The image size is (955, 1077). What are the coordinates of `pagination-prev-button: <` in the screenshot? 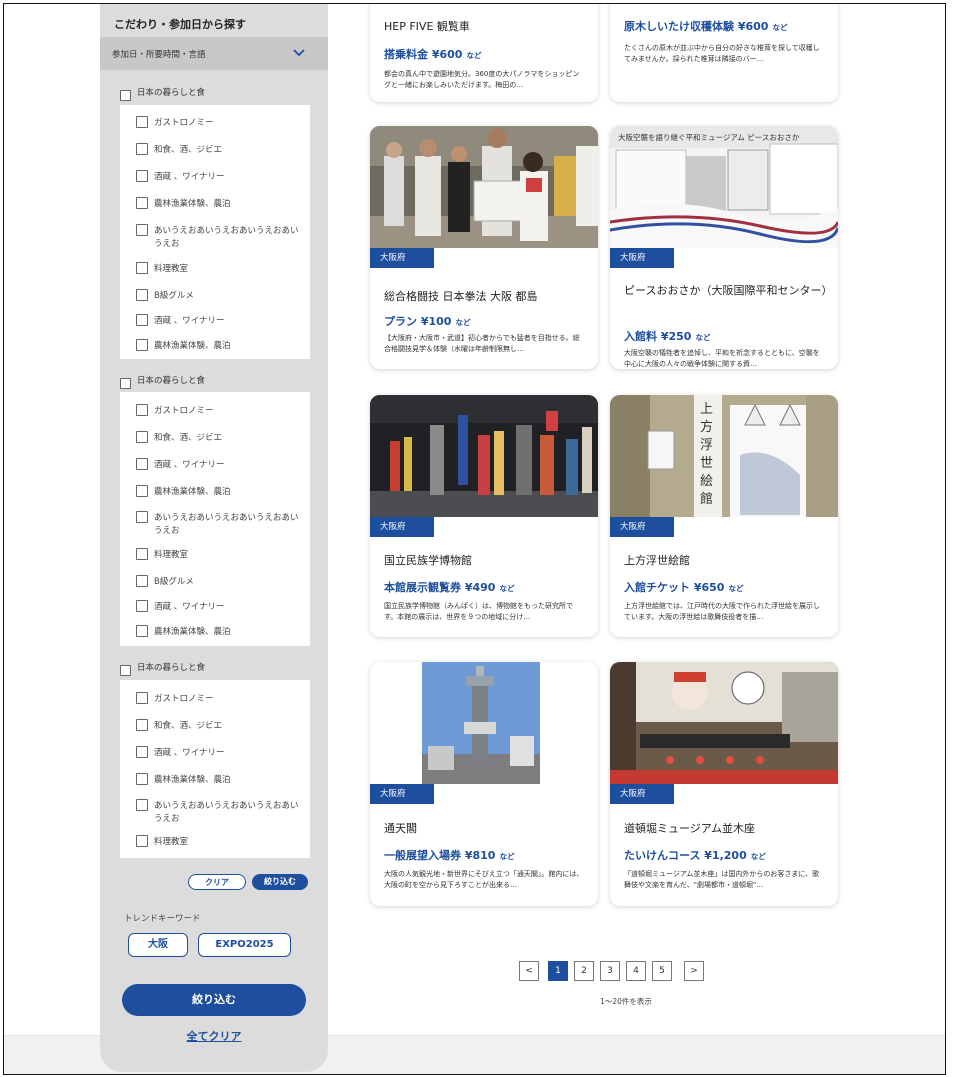 It's located at (529, 971).